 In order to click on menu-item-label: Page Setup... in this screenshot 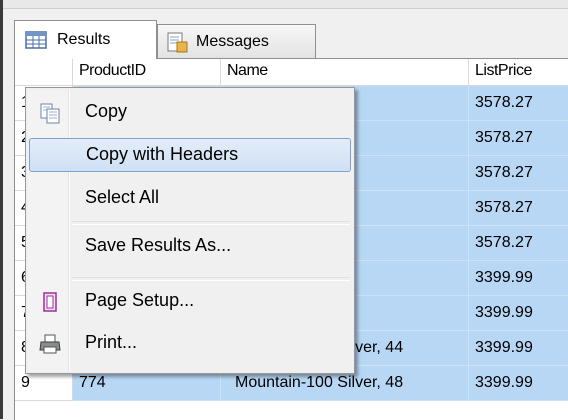, I will do `click(140, 300)`.